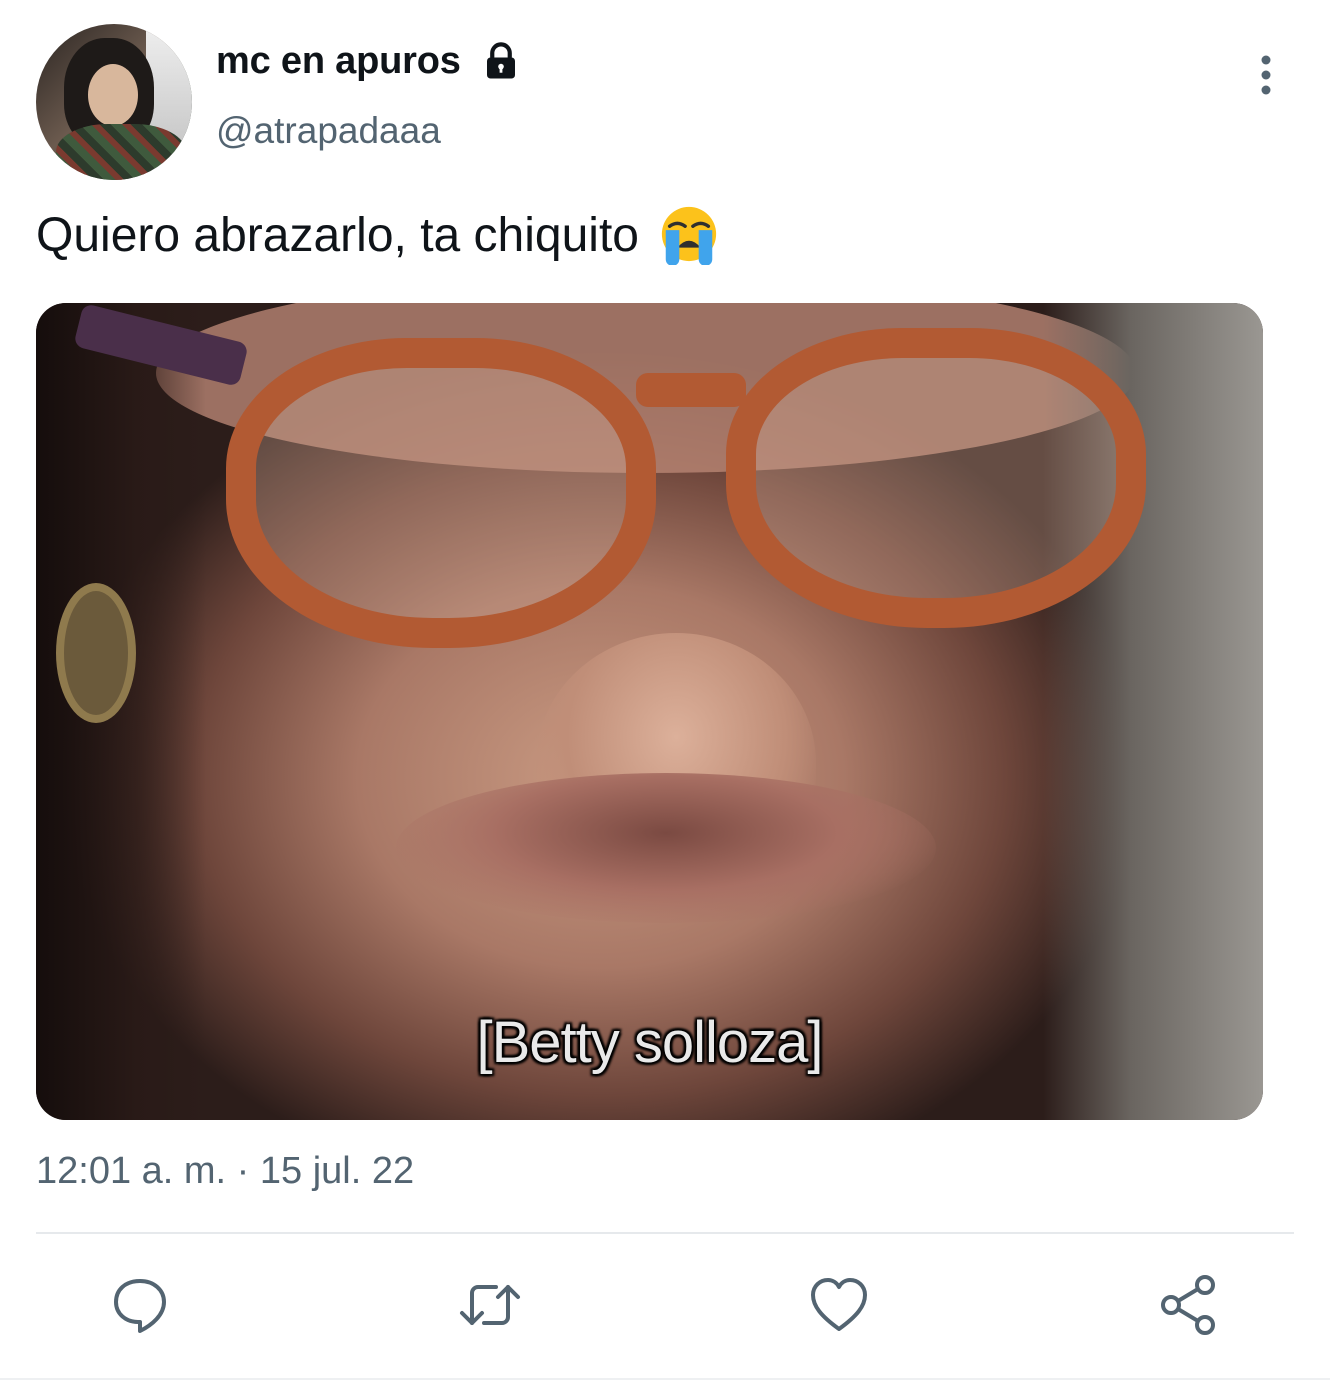 This screenshot has height=1397, width=1330. Describe the element at coordinates (501, 60) in the screenshot. I see `lock-icon` at that location.